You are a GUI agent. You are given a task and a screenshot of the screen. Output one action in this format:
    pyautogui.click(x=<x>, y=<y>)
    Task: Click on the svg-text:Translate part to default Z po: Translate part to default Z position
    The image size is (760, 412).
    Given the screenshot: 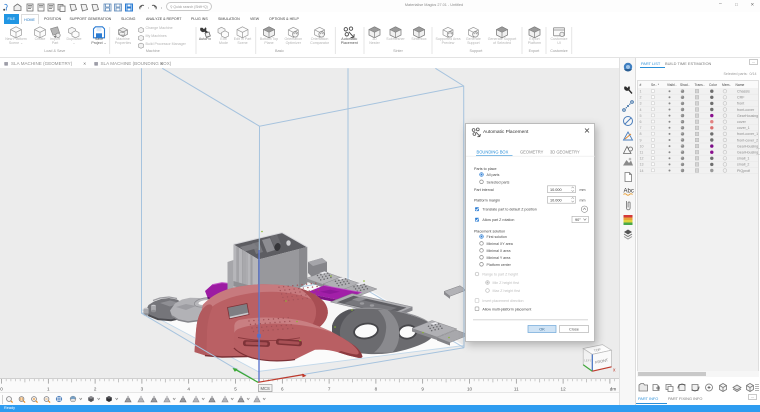 What is the action you would take?
    pyautogui.click(x=509, y=210)
    